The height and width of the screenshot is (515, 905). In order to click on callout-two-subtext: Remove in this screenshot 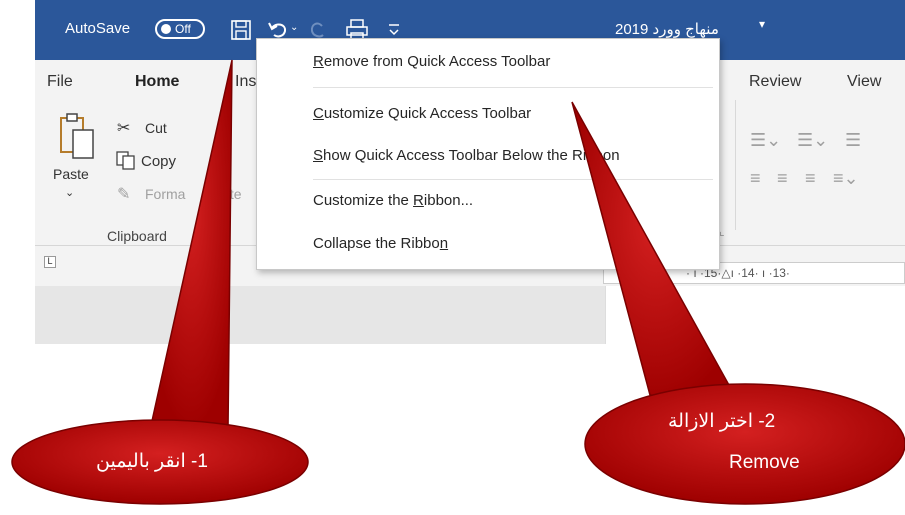, I will do `click(764, 462)`.